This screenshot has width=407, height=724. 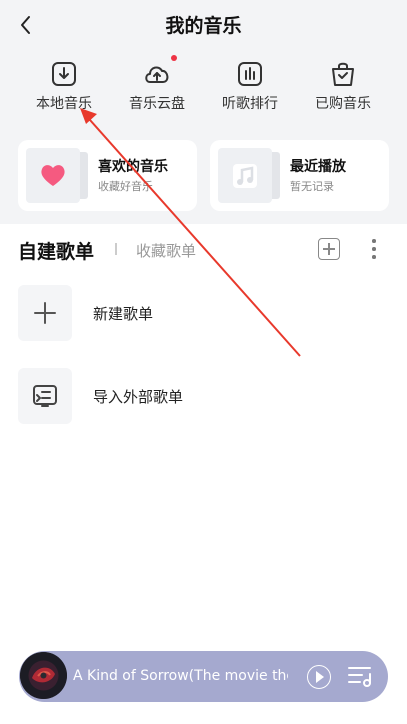 What do you see at coordinates (329, 249) in the screenshot?
I see `add-playlist-icon` at bounding box center [329, 249].